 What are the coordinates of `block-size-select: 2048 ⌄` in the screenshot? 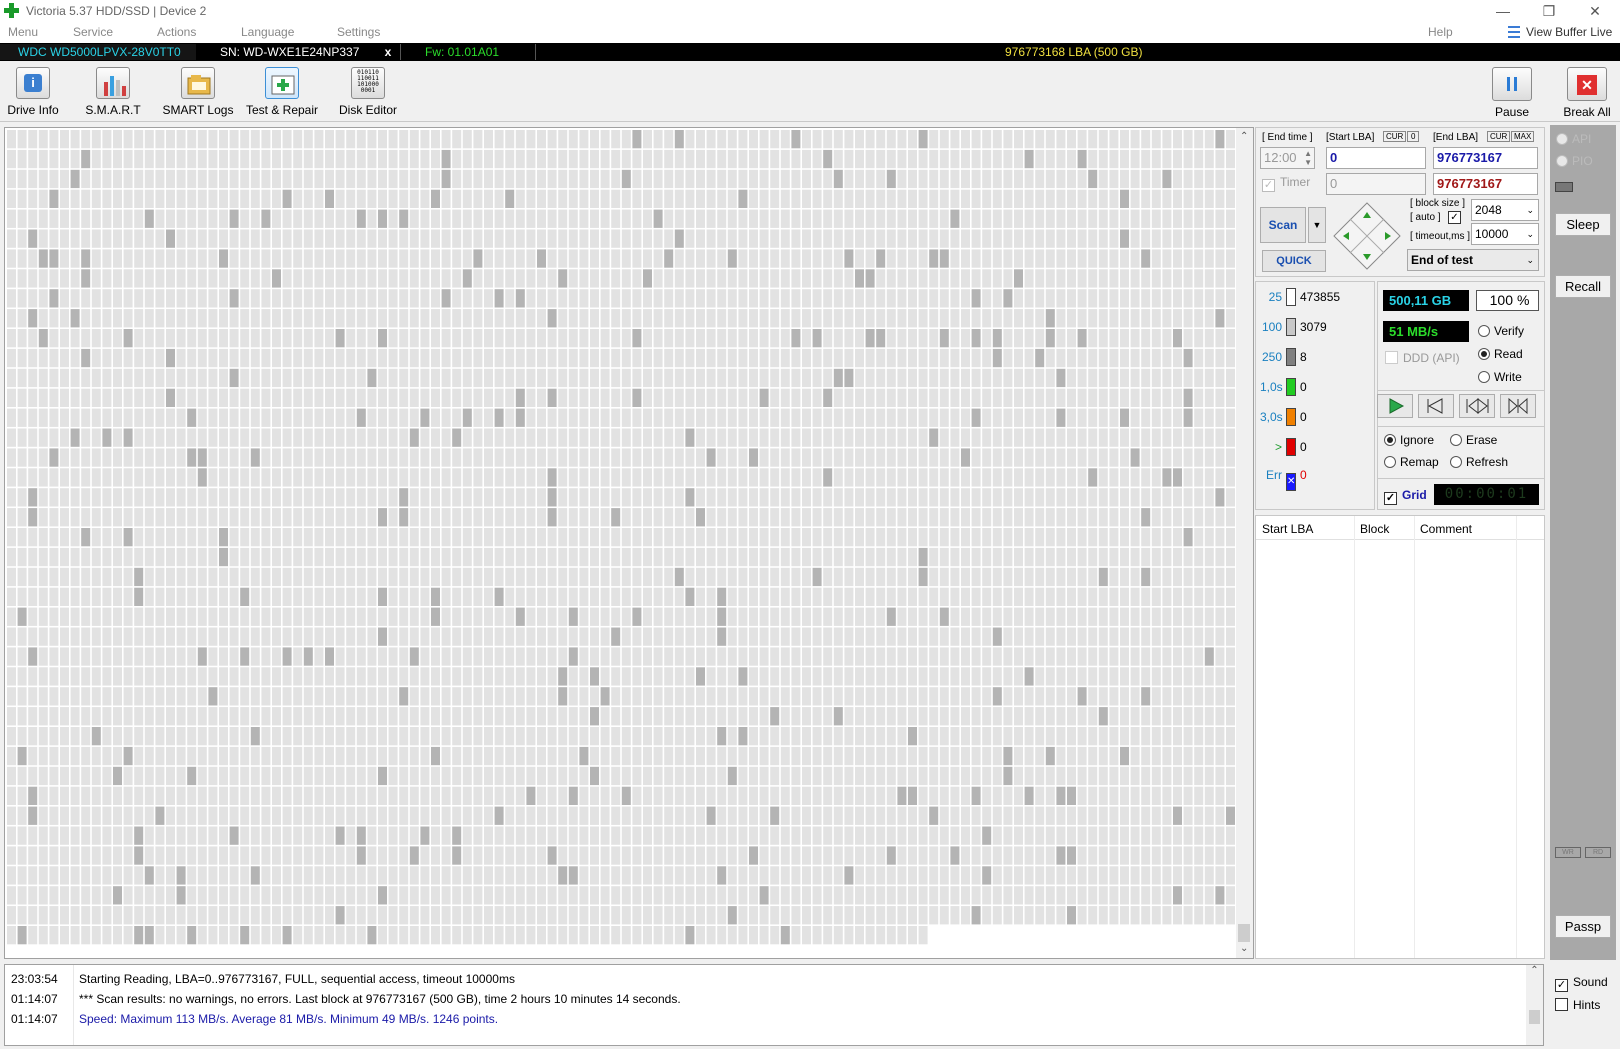 It's located at (1505, 210).